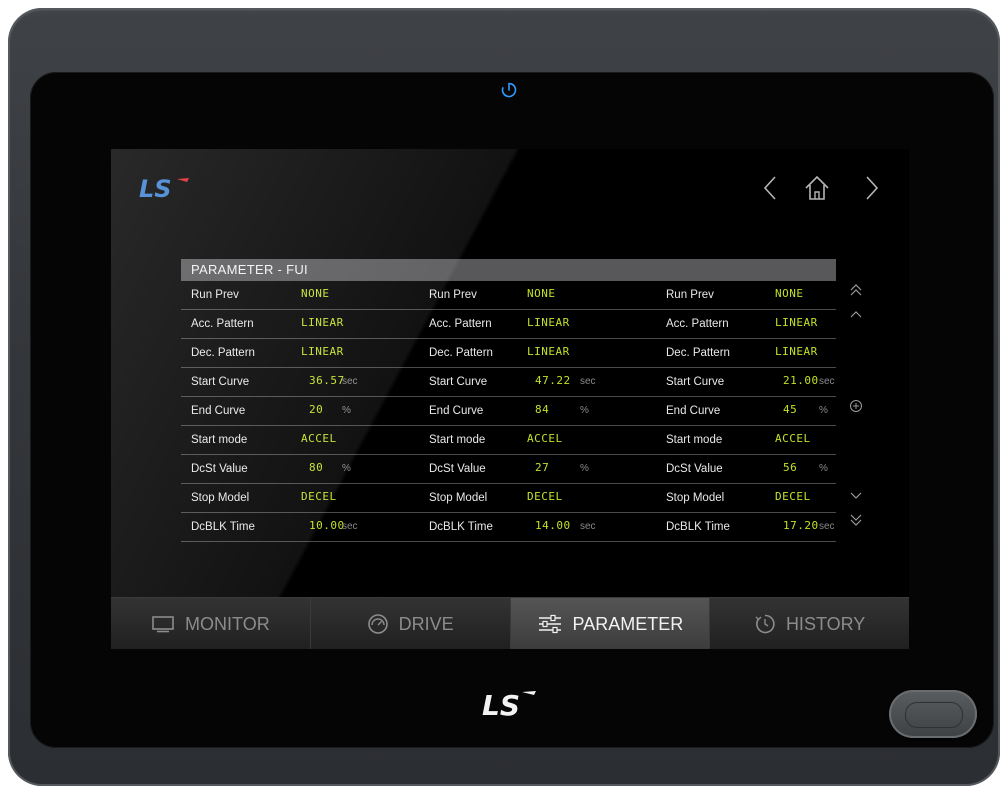  I want to click on hardware-home-key, so click(933, 714).